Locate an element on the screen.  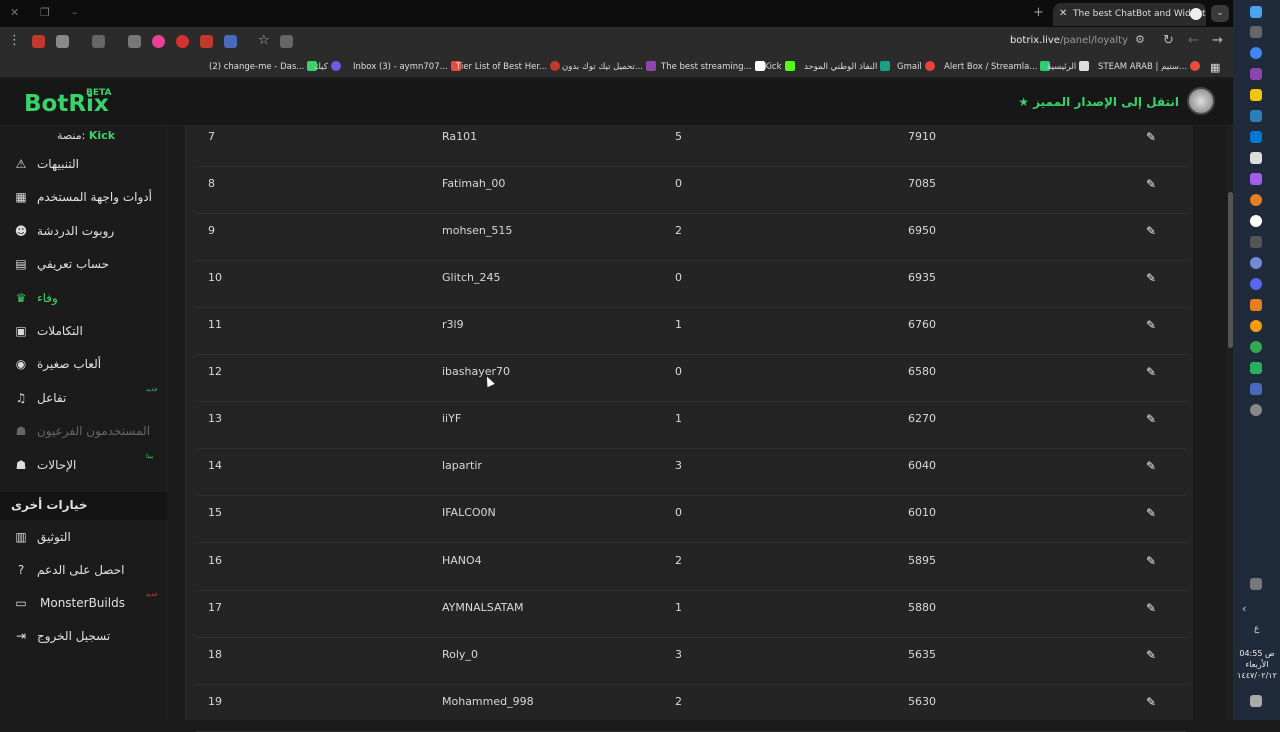
table-row: 15 IFALCO0N 0 6010 ✎ is located at coordinates (691, 519).